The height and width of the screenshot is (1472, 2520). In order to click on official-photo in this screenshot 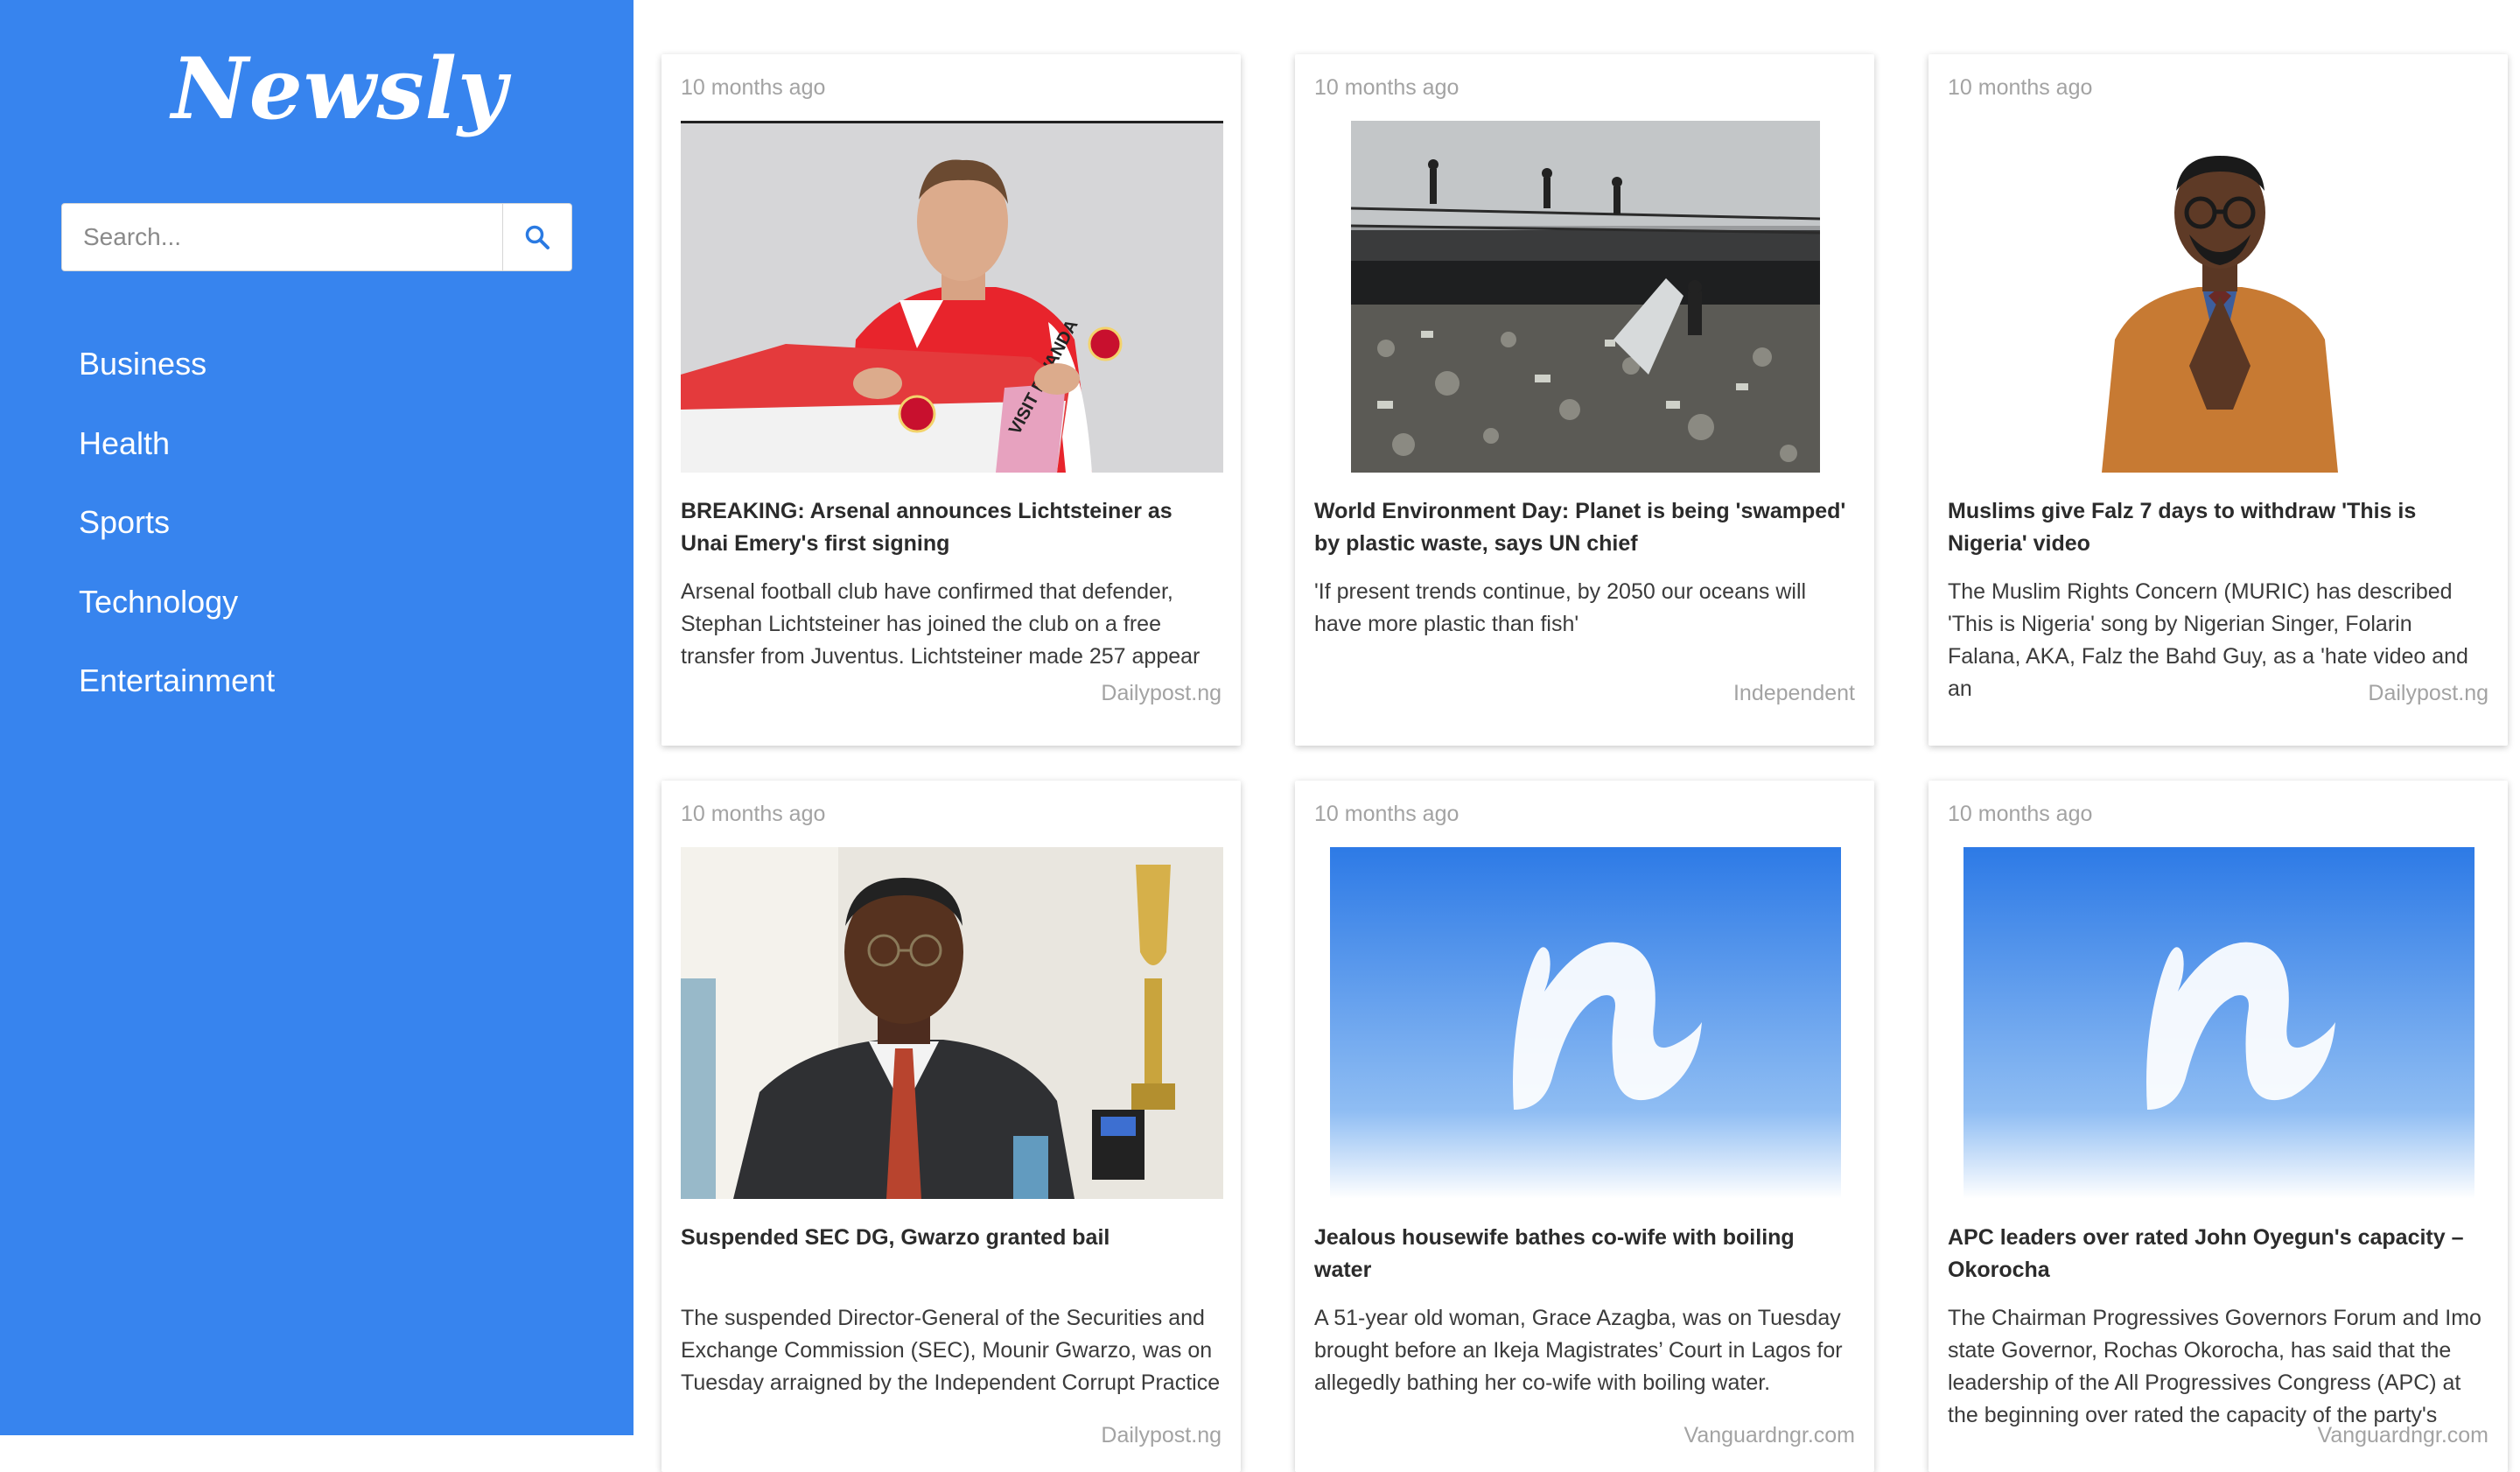, I will do `click(952, 1023)`.